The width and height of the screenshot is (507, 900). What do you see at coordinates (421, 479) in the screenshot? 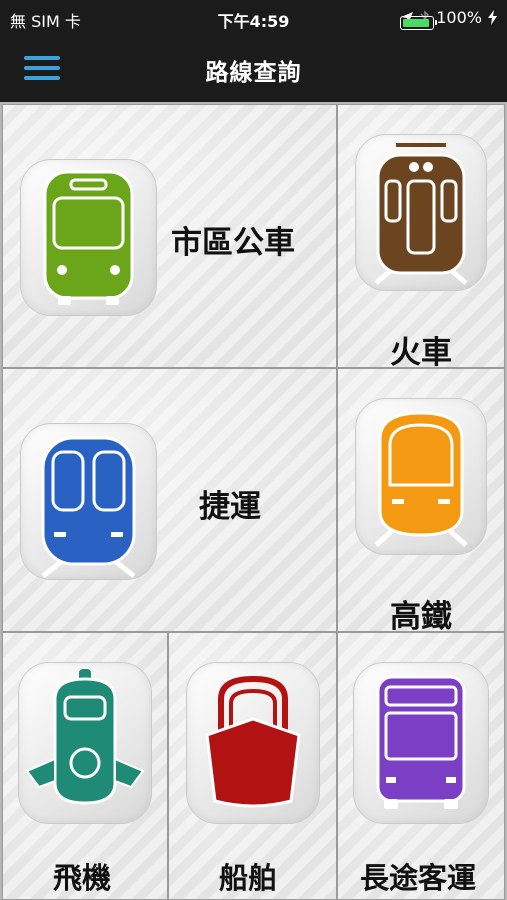
I see `high-speed-rail-icon` at bounding box center [421, 479].